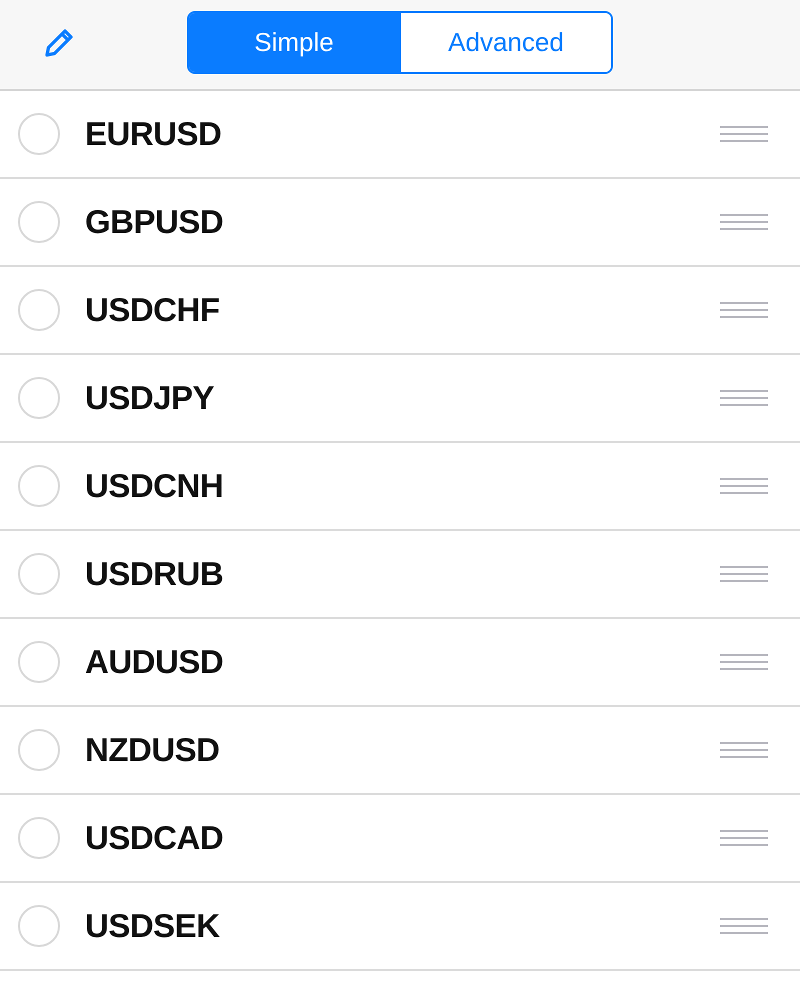 The width and height of the screenshot is (800, 981). Describe the element at coordinates (400, 311) in the screenshot. I see `symbol-row: USDCHF` at that location.